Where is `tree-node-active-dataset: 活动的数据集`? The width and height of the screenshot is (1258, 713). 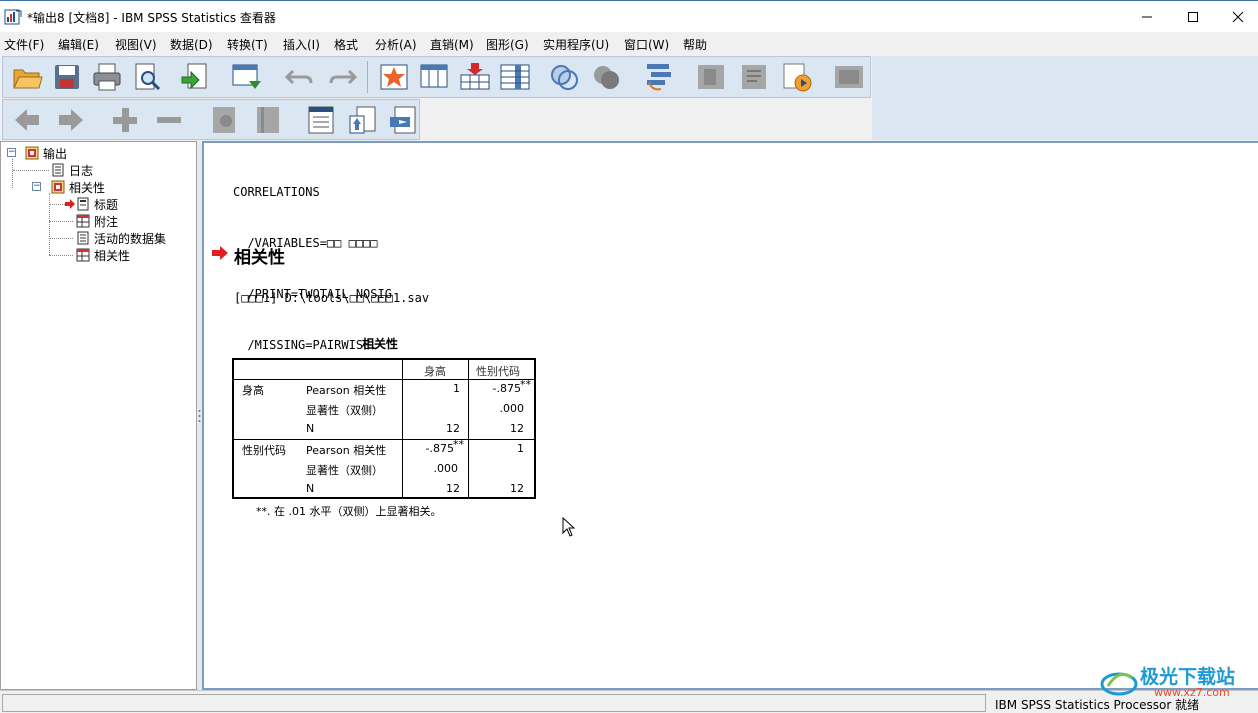
tree-node-active-dataset: 活动的数据集 is located at coordinates (121, 238).